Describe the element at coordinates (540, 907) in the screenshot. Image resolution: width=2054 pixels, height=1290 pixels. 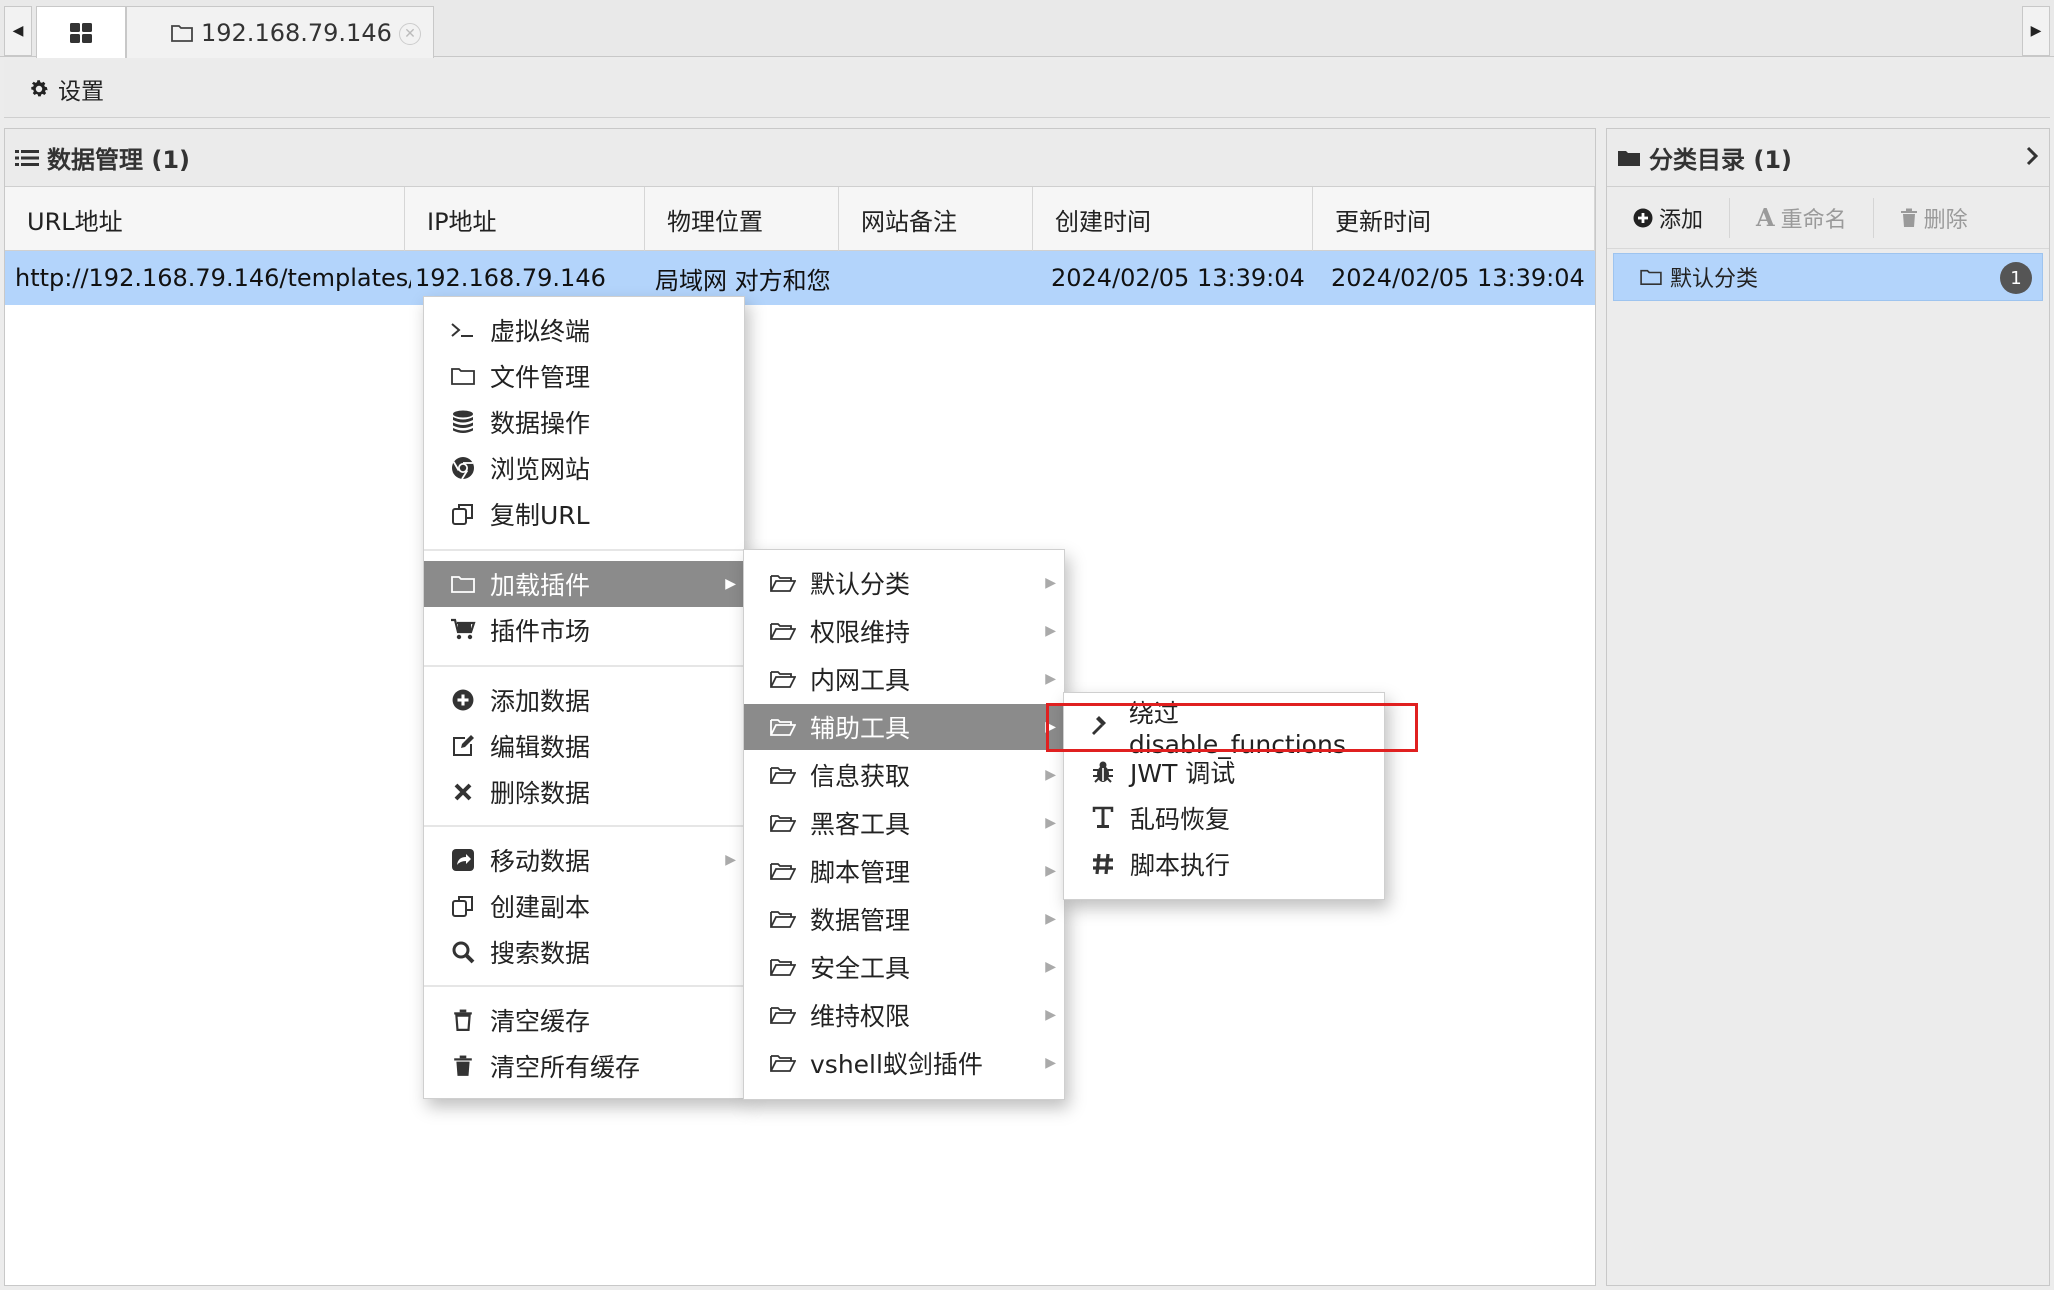
I see `menu-item-label: 创建副本` at that location.